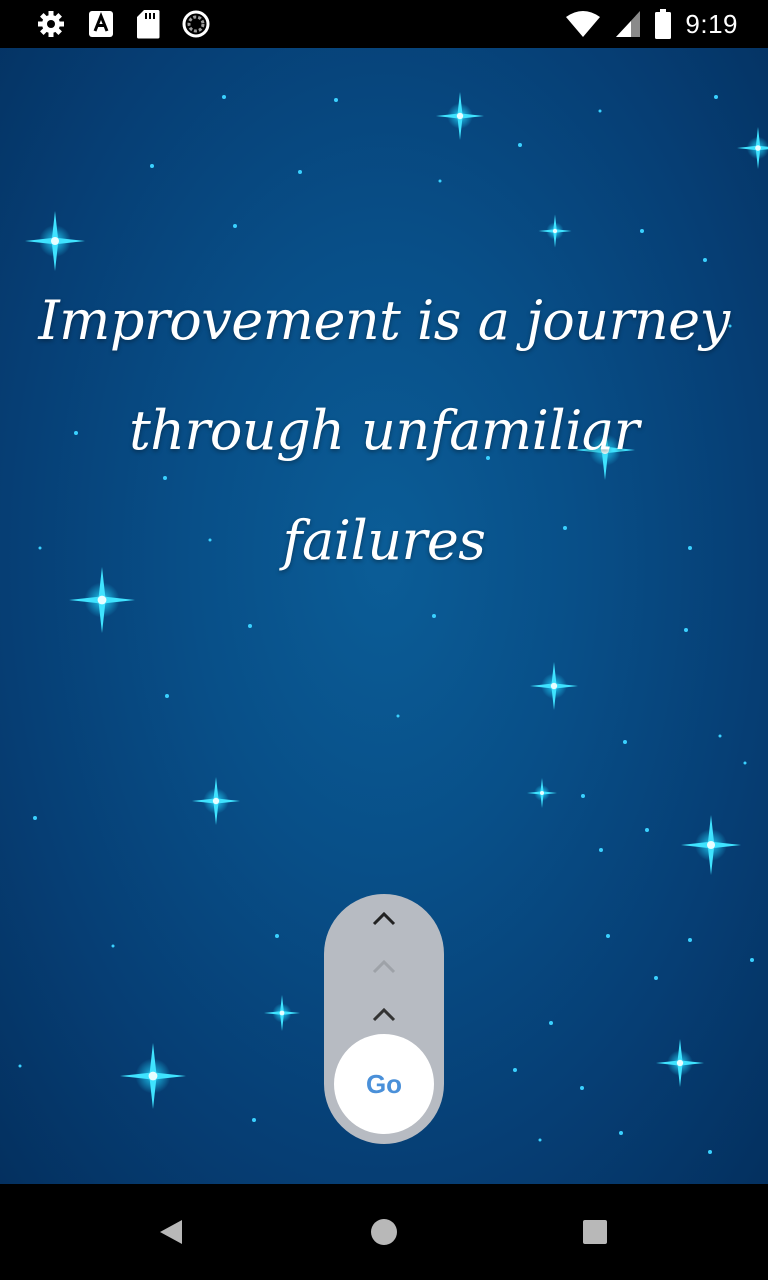 The height and width of the screenshot is (1280, 768). What do you see at coordinates (51, 24) in the screenshot?
I see `settings-gear-icon` at bounding box center [51, 24].